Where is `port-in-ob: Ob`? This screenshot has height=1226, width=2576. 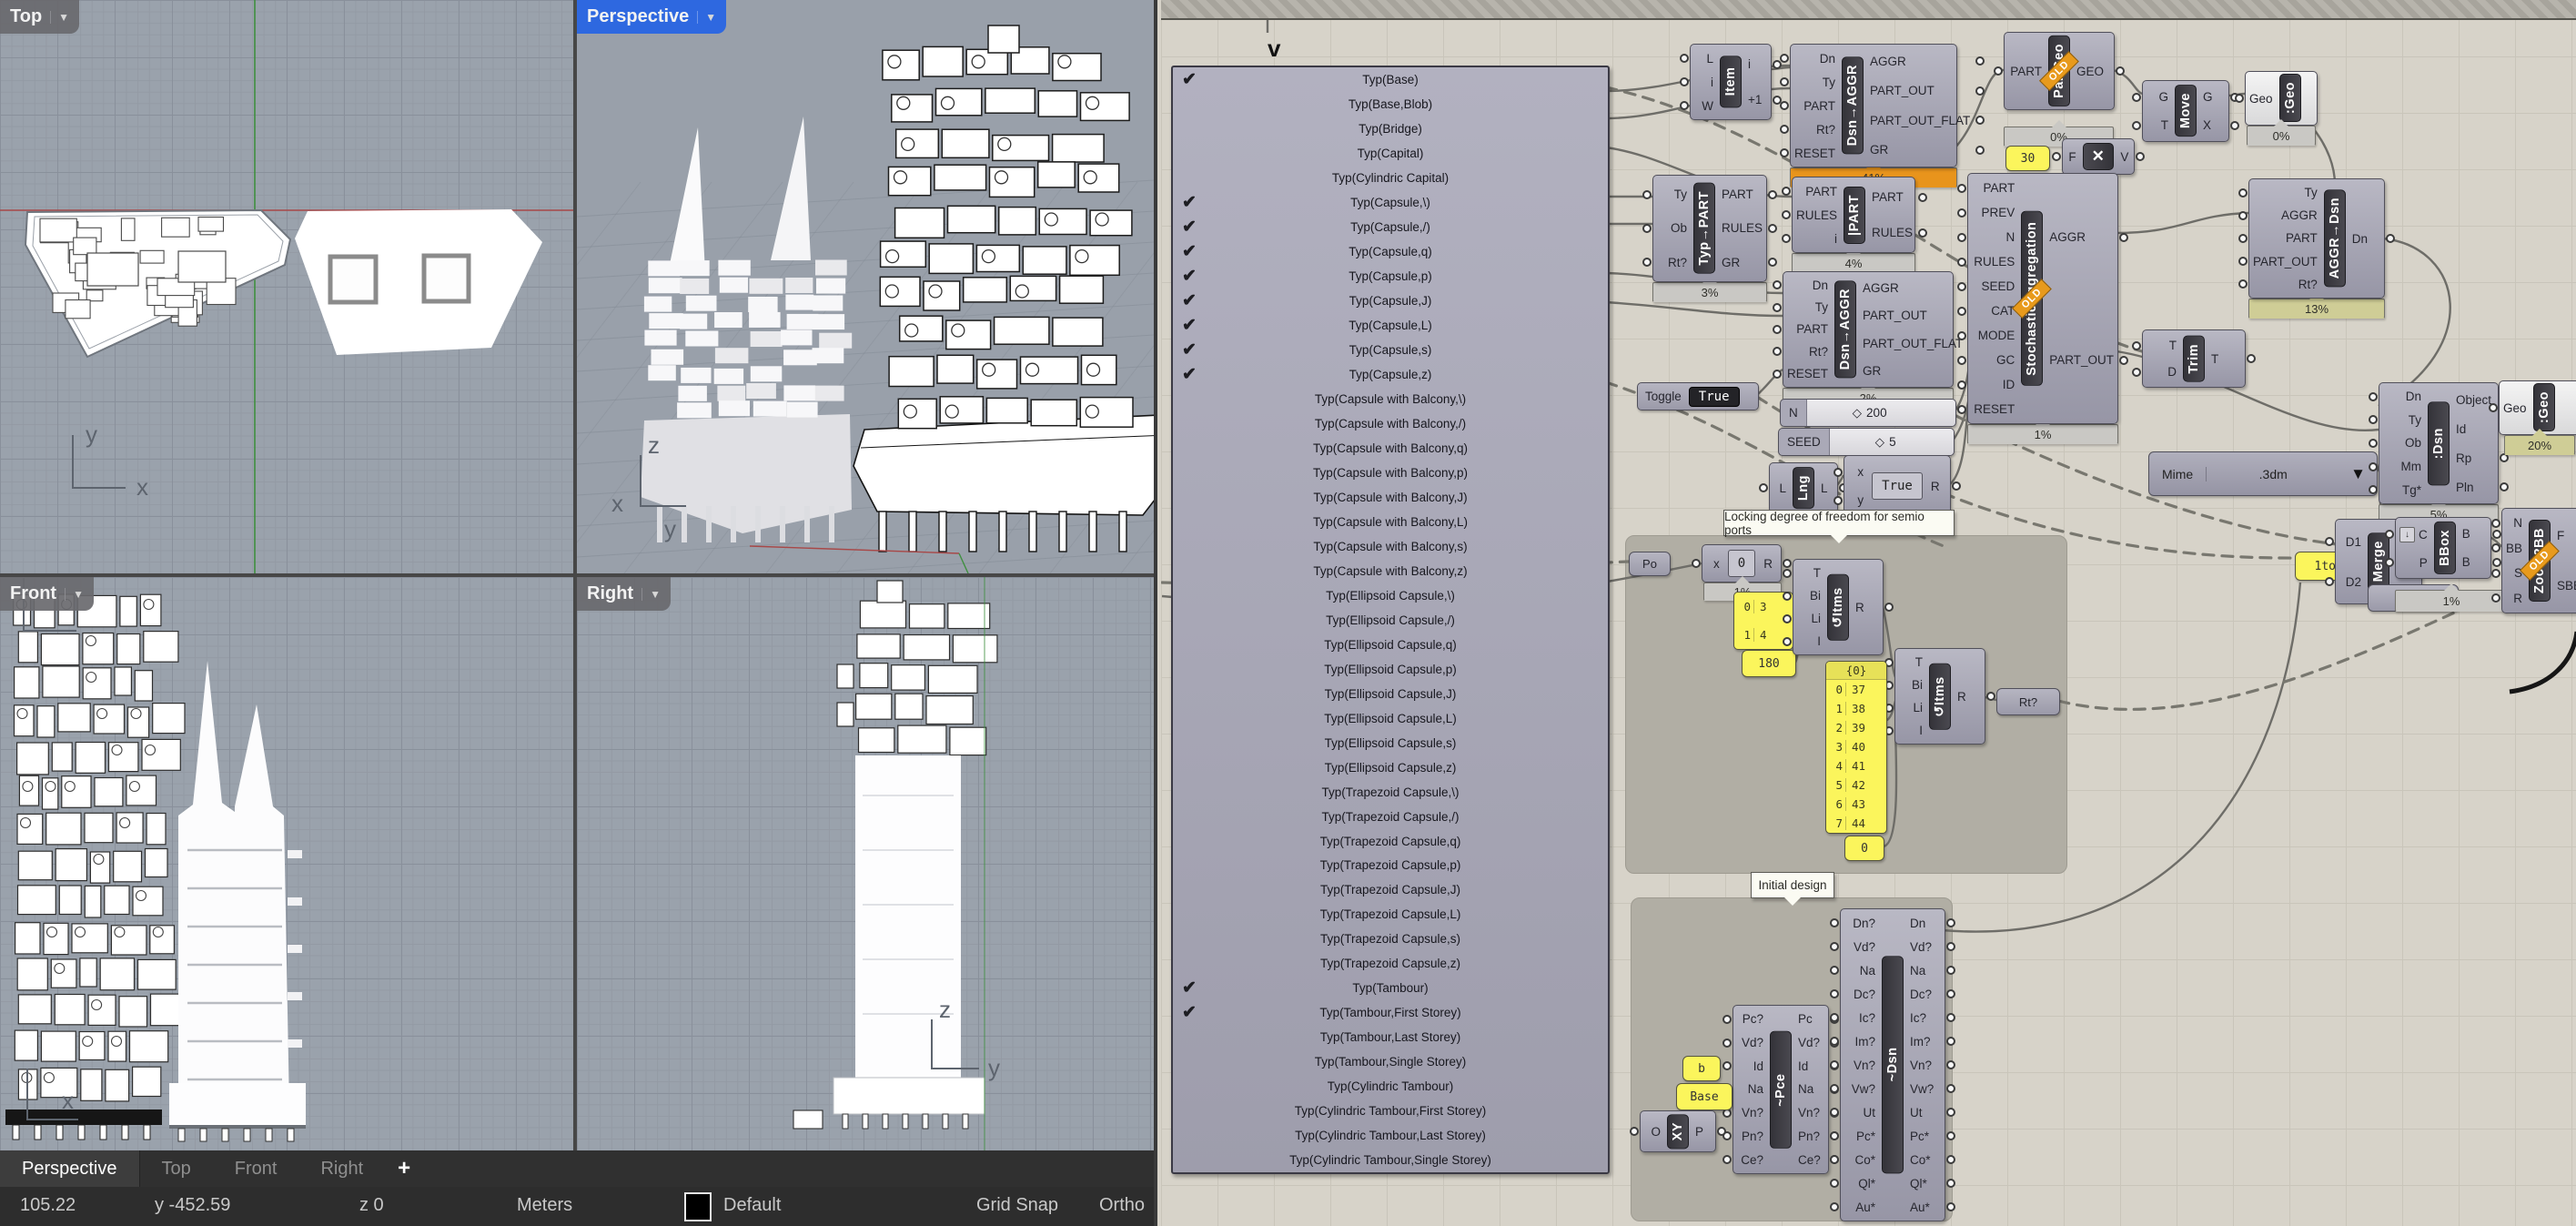 port-in-ob: Ob is located at coordinates (2396, 443).